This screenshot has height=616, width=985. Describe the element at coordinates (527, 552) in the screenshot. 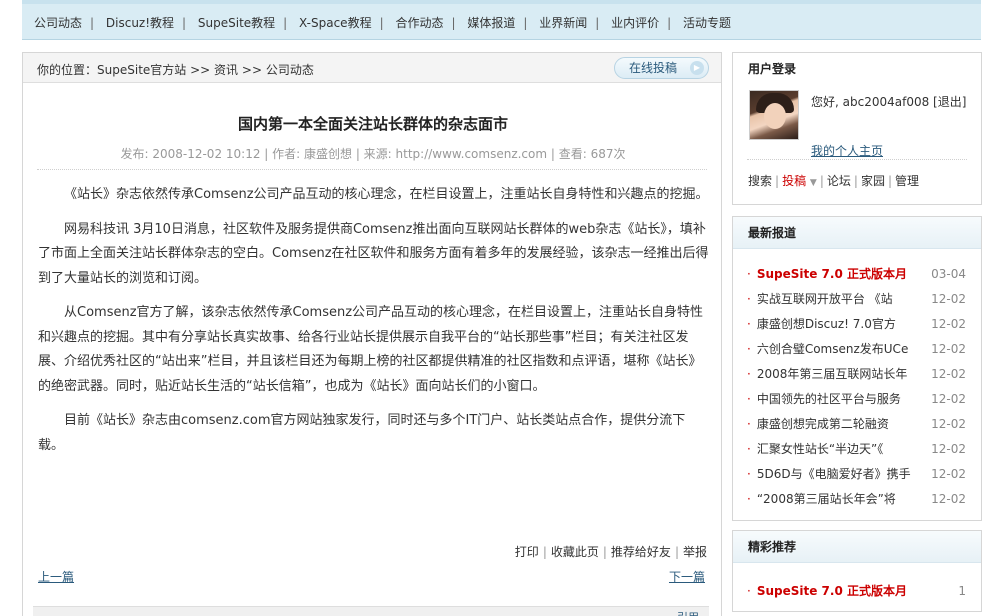

I see `print-link: 打印` at that location.